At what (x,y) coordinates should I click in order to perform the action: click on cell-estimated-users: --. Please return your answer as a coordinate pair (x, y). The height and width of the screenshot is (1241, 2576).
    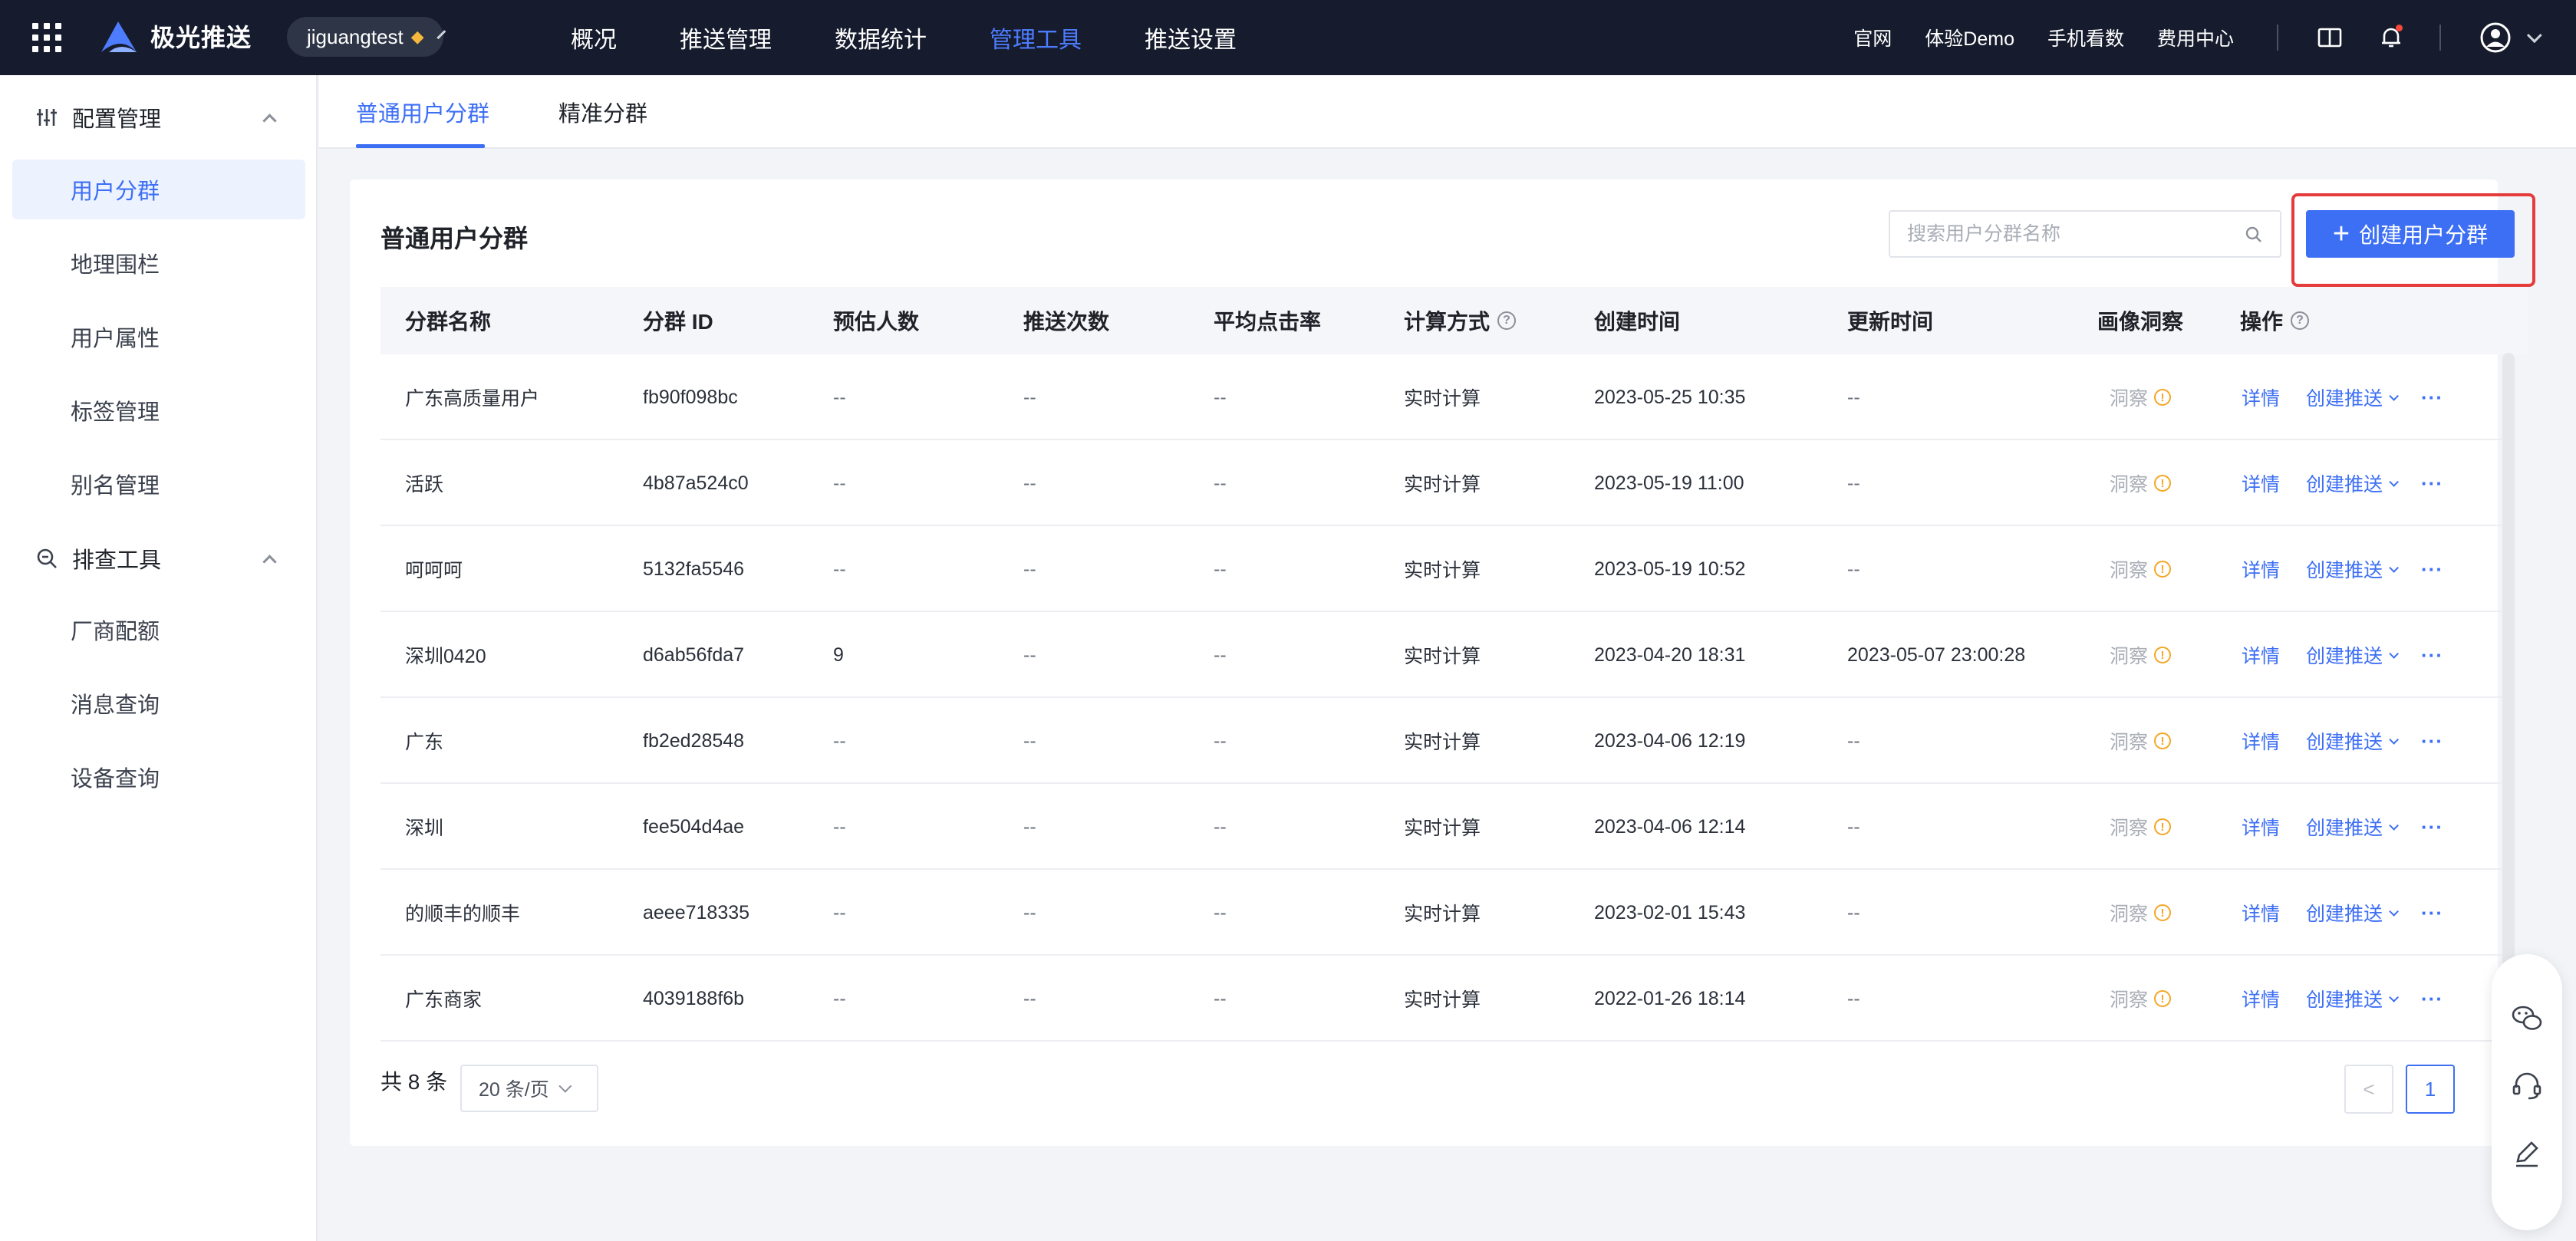
    Looking at the image, I should click on (839, 912).